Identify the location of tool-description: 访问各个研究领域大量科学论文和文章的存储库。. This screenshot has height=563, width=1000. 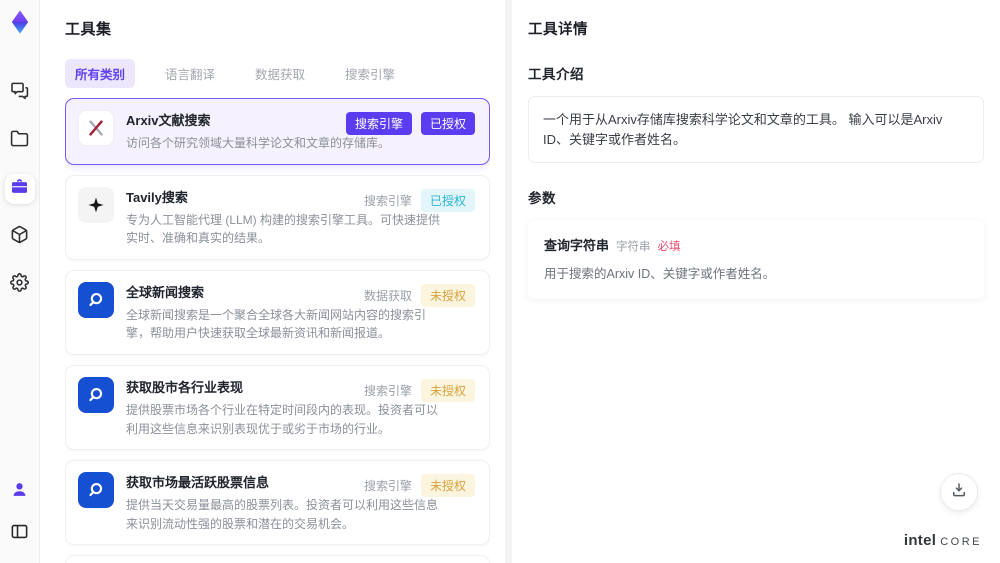
(258, 143).